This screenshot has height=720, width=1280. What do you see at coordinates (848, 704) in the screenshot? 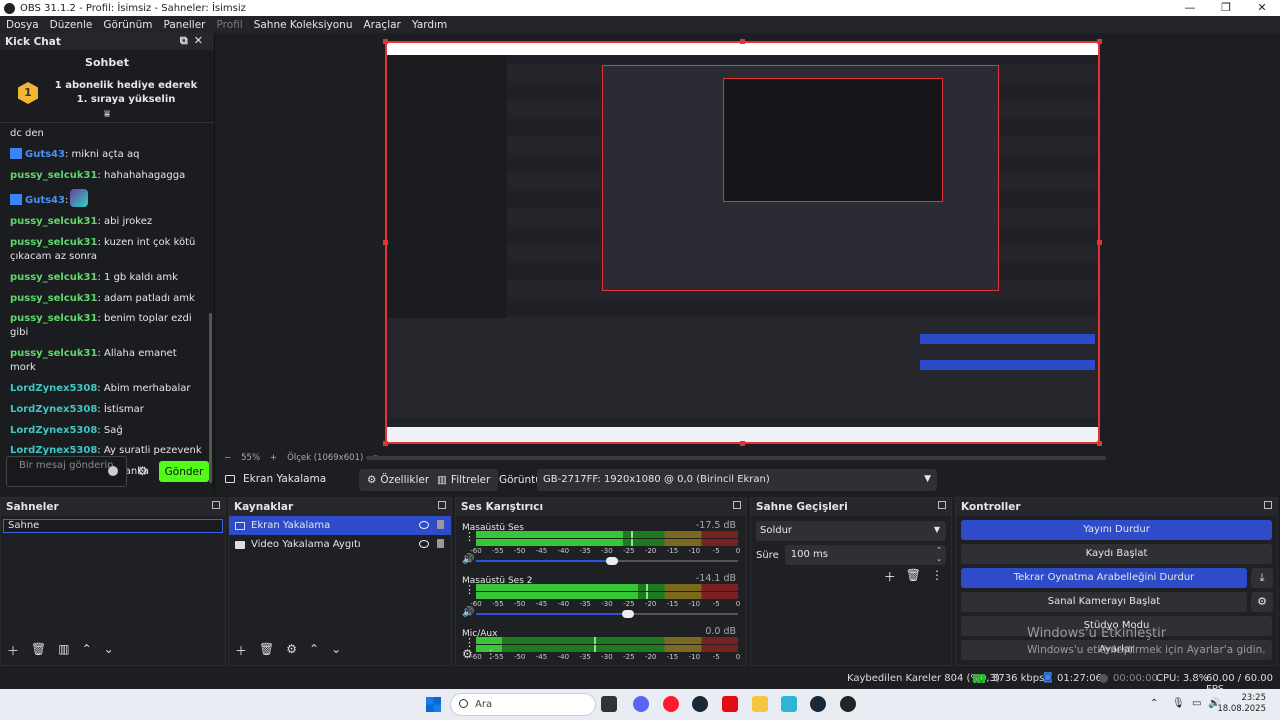
I see `obs-taskbar-icon` at bounding box center [848, 704].